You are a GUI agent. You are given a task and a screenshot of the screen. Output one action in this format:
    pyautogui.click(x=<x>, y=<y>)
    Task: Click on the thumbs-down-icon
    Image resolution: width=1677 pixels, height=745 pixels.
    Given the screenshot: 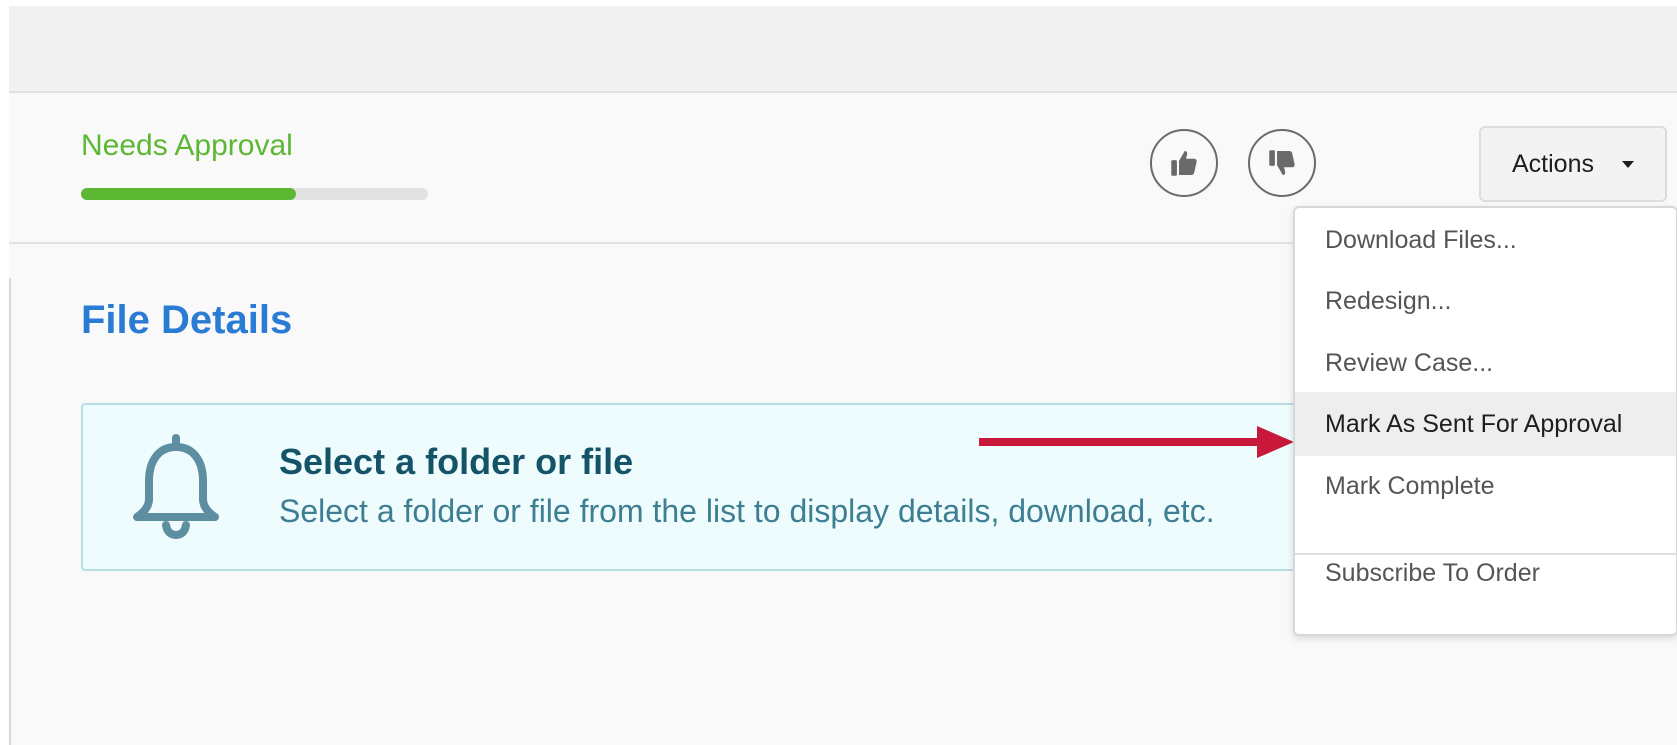 What is the action you would take?
    pyautogui.click(x=1282, y=163)
    